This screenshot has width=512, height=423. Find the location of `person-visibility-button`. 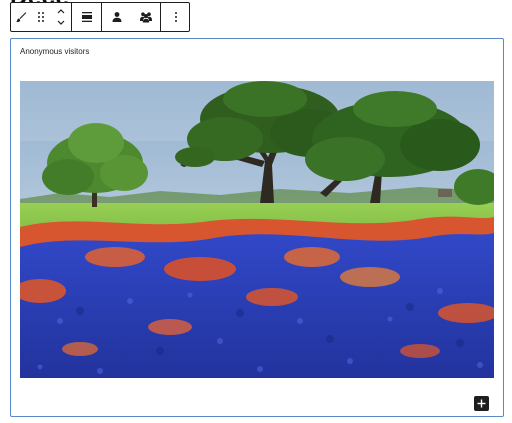

person-visibility-button is located at coordinates (116, 17).